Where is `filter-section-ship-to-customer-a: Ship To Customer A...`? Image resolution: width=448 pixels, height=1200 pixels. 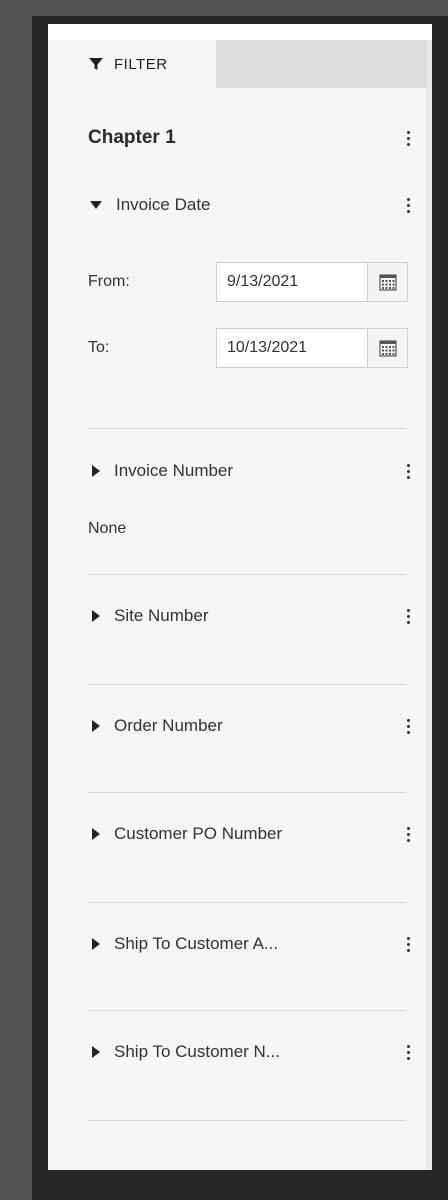
filter-section-ship-to-customer-a: Ship To Customer A... is located at coordinates (253, 944).